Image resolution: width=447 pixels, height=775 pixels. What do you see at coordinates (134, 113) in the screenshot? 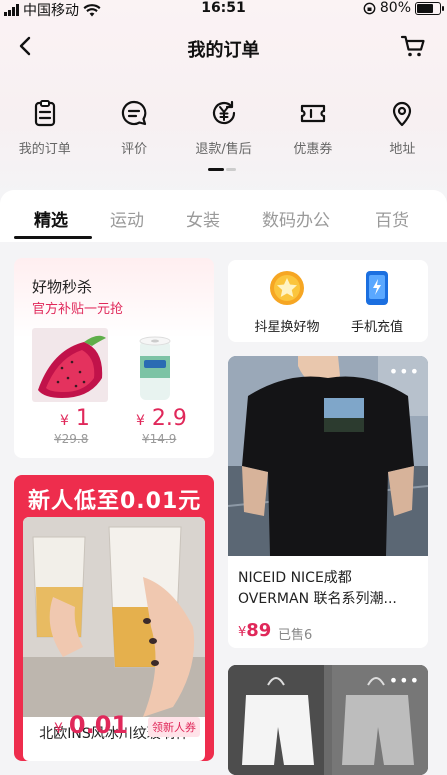
I see `comment-icon` at bounding box center [134, 113].